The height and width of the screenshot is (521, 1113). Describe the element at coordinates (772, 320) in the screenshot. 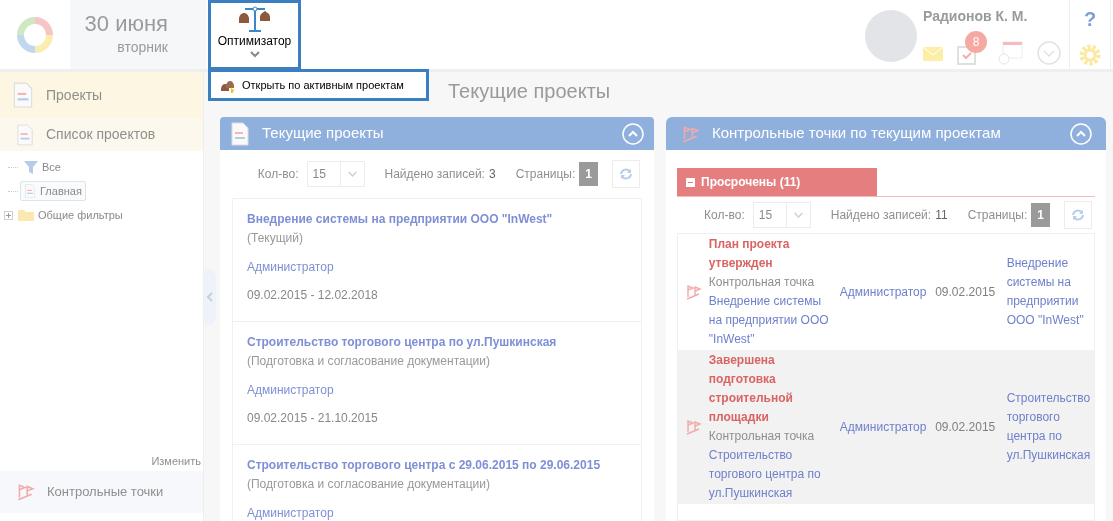

I see `project-link: Внедрение системы на предприятии ООО "InWest"` at that location.